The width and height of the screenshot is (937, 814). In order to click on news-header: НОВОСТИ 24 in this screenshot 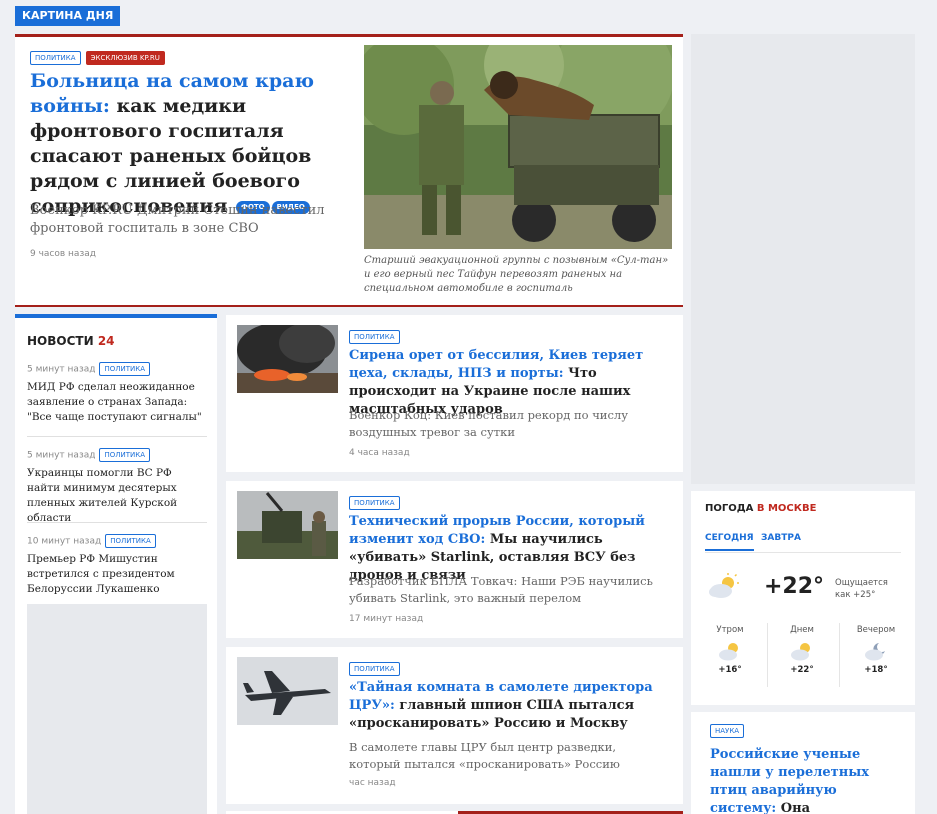, I will do `click(71, 341)`.